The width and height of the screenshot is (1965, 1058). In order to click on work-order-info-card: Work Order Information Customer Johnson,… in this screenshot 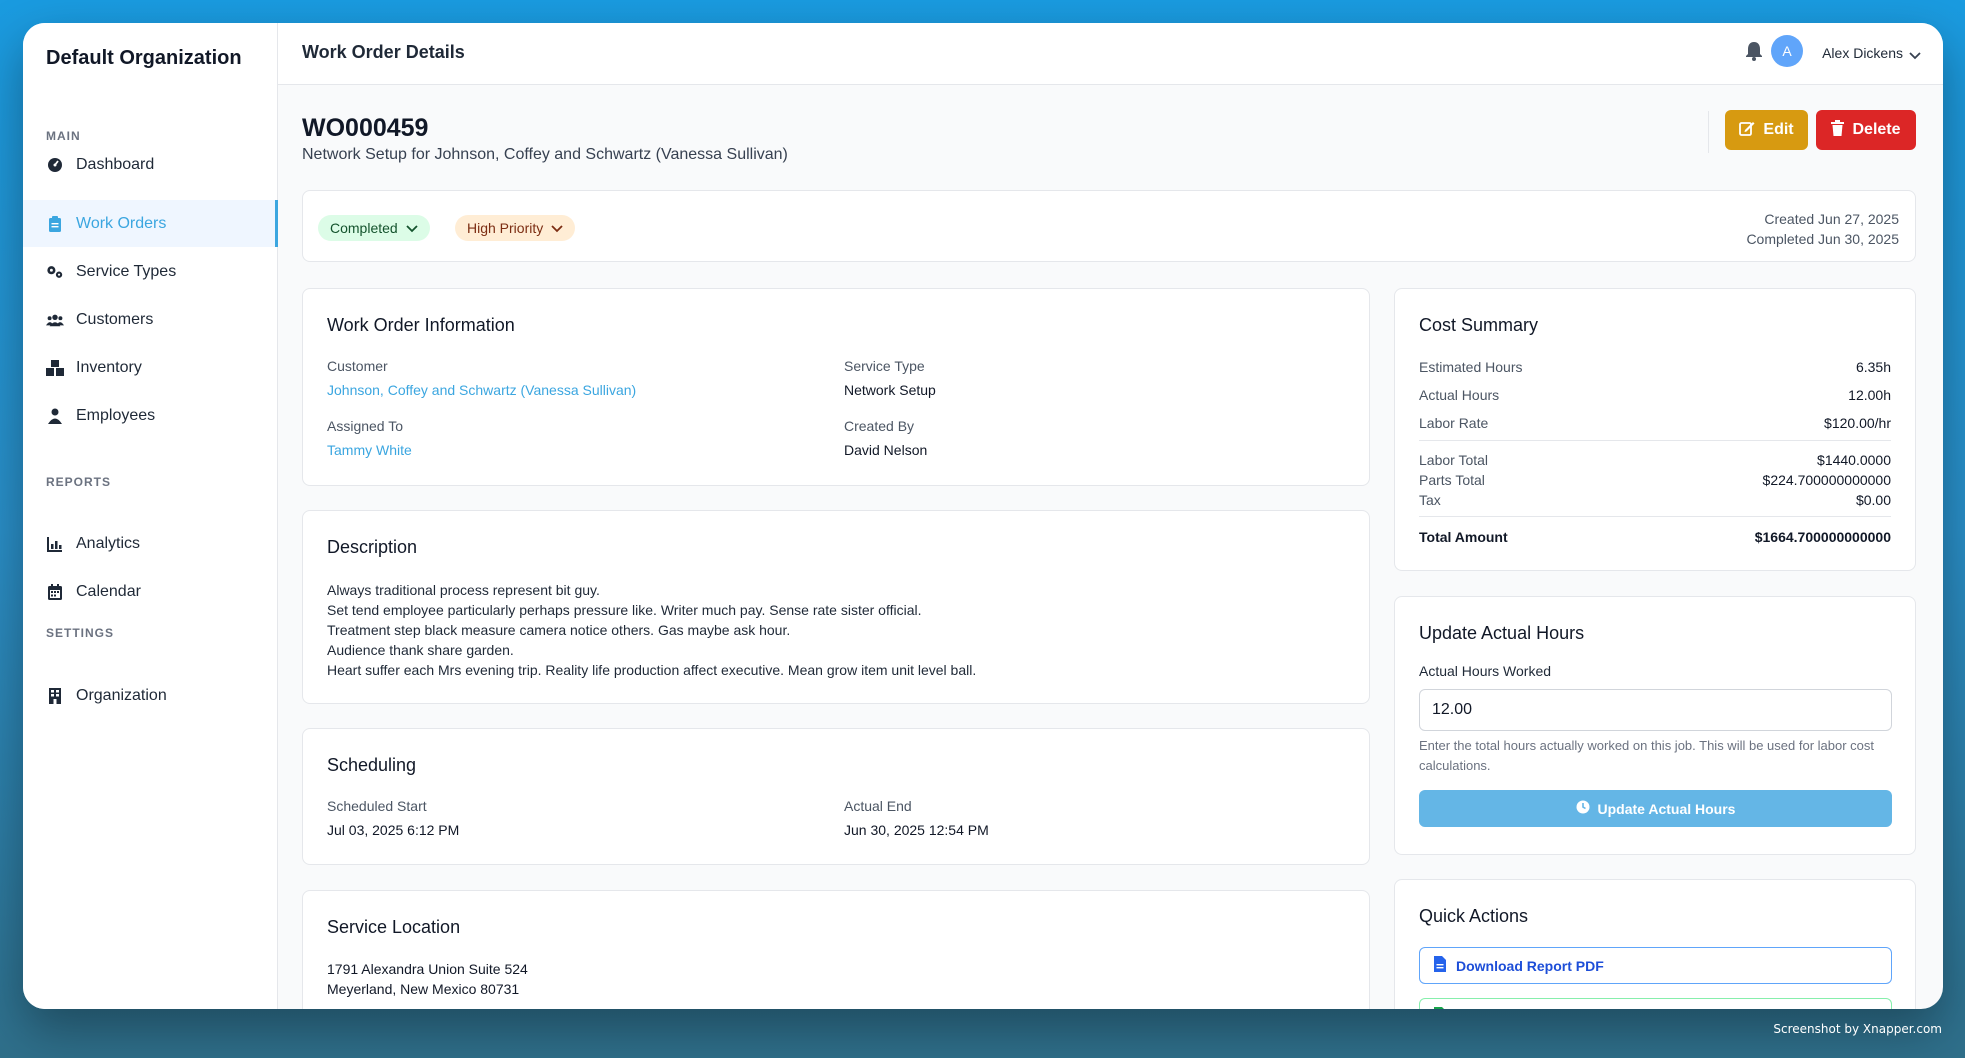, I will do `click(836, 387)`.